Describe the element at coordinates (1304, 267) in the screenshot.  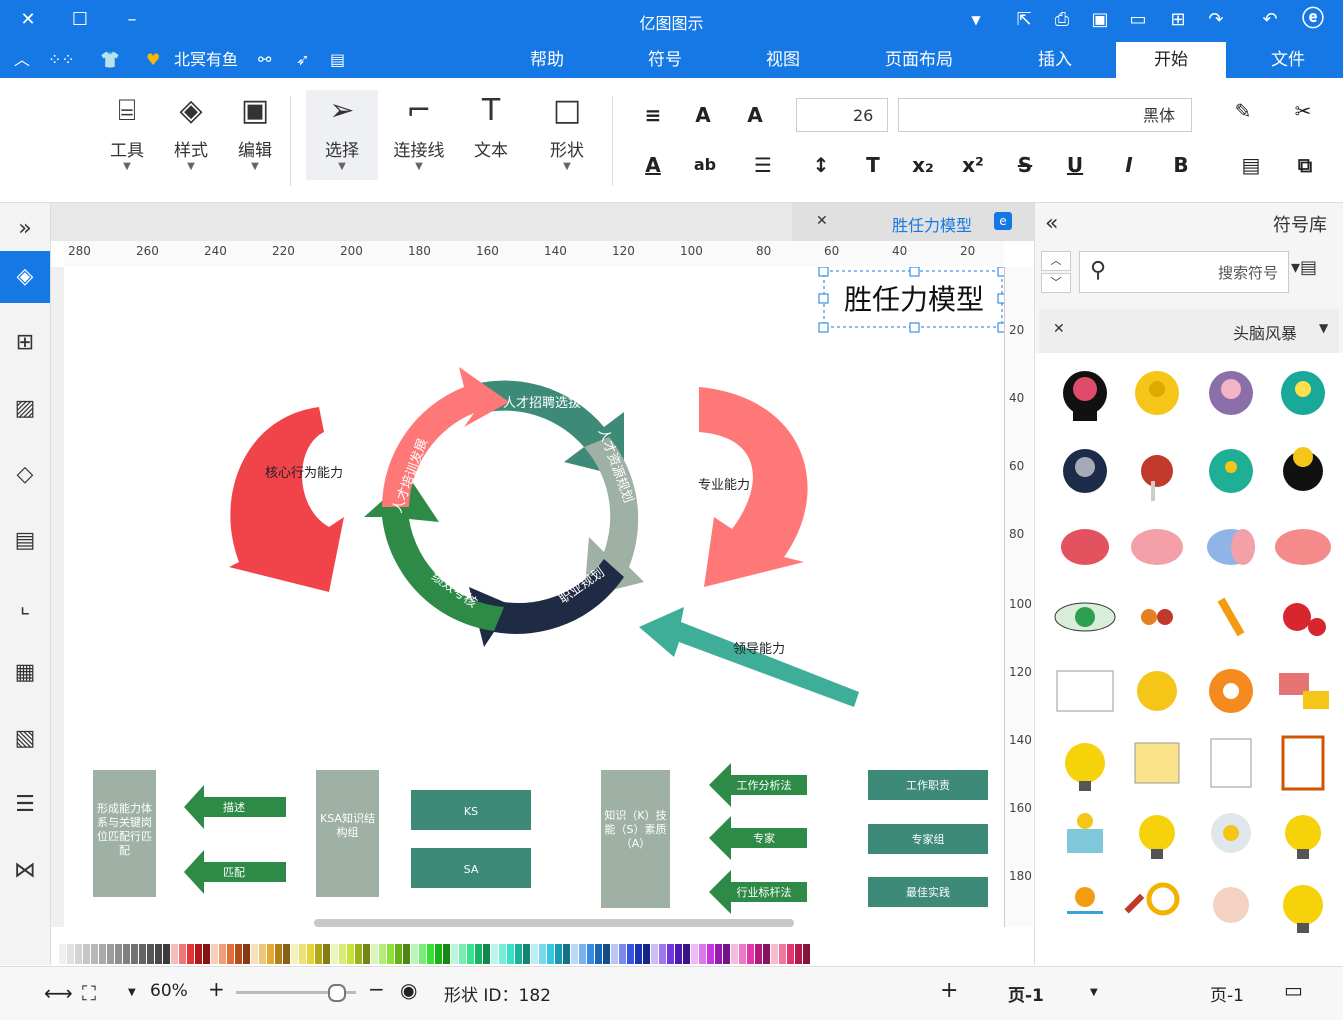
I see `library-menu-icon: ▾▤` at that location.